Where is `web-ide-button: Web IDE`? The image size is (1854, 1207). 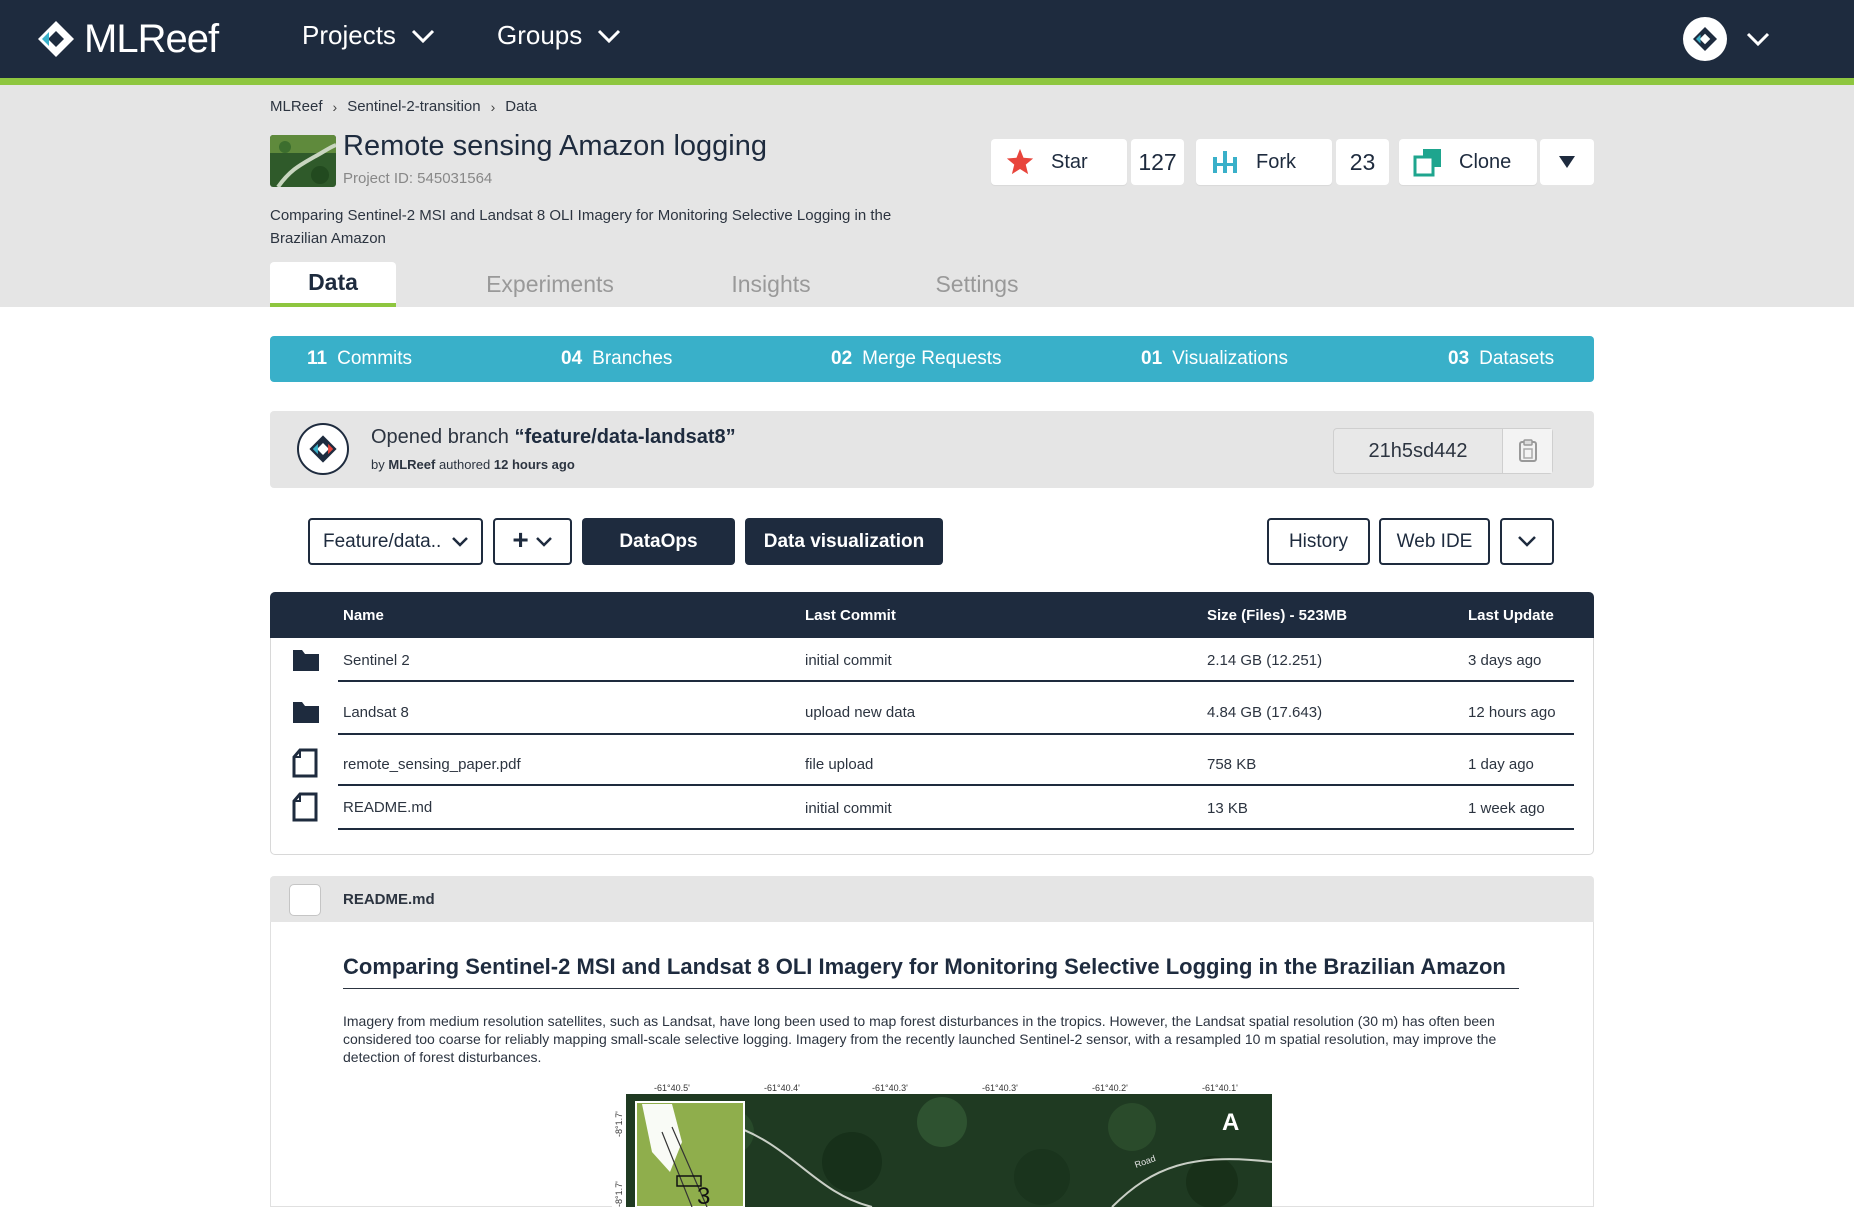 web-ide-button: Web IDE is located at coordinates (1434, 541).